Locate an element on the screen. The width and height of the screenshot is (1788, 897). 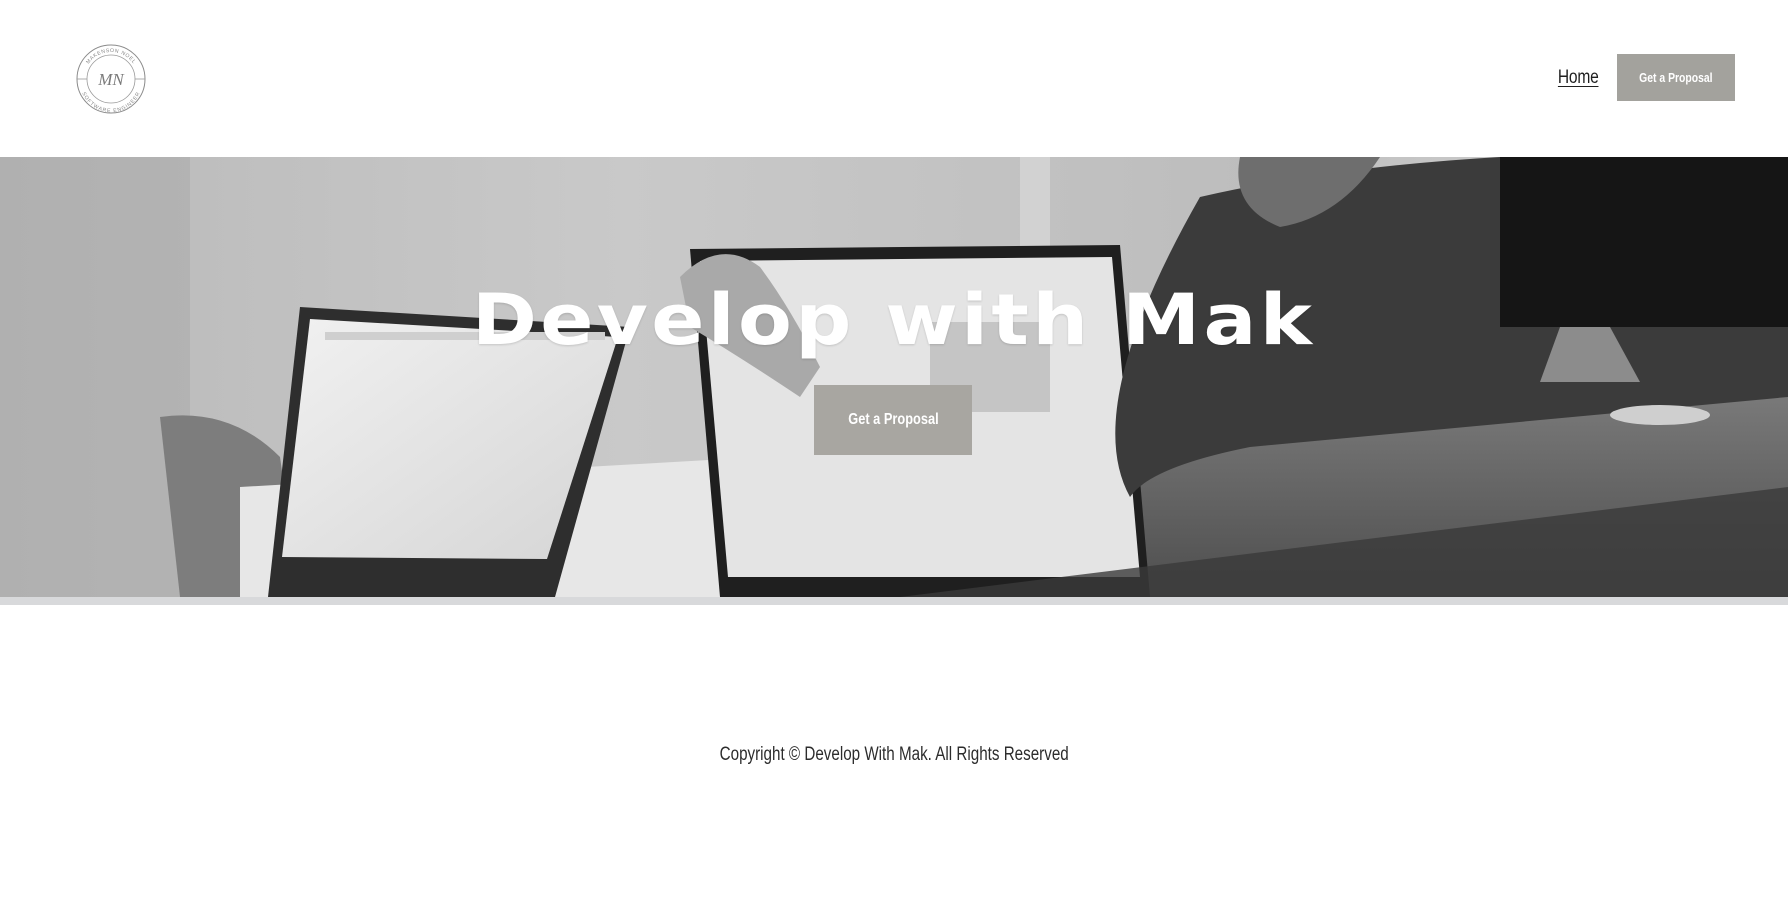
hero-title: Develop with Mak is located at coordinates (894, 320).